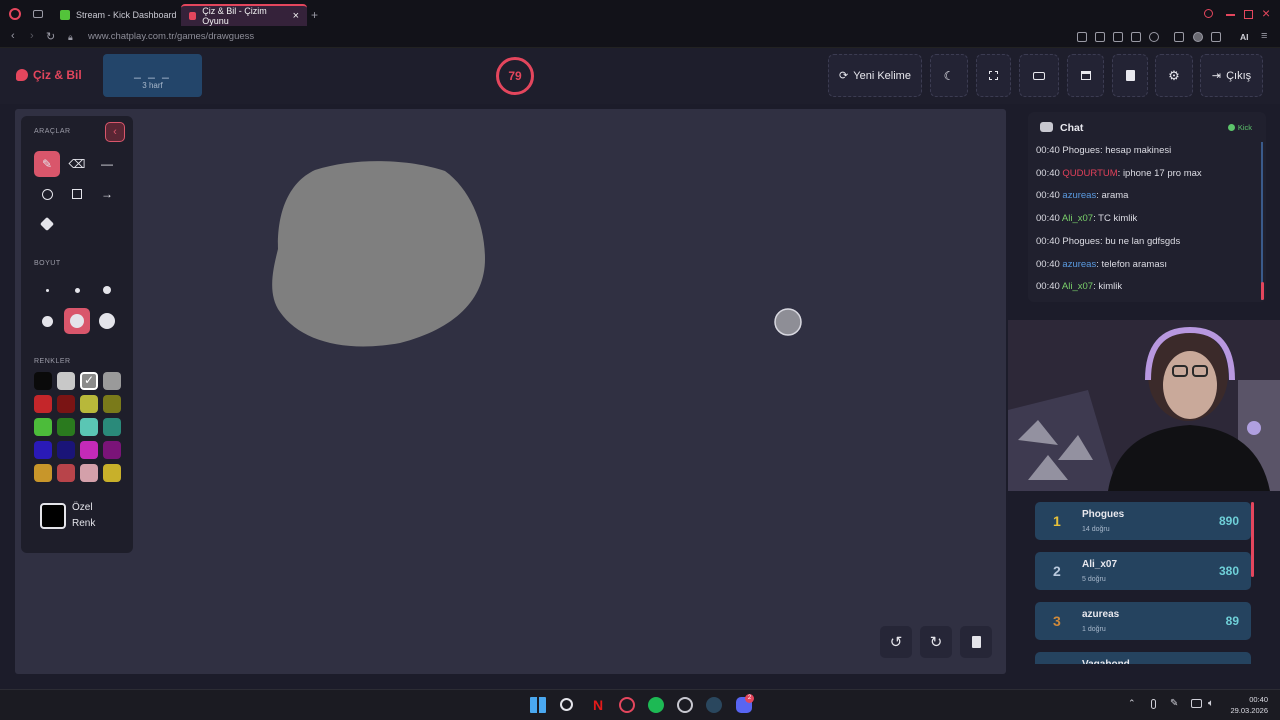 Image resolution: width=1280 pixels, height=720 pixels. Describe the element at coordinates (566, 704) in the screenshot. I see `search-icon` at that location.